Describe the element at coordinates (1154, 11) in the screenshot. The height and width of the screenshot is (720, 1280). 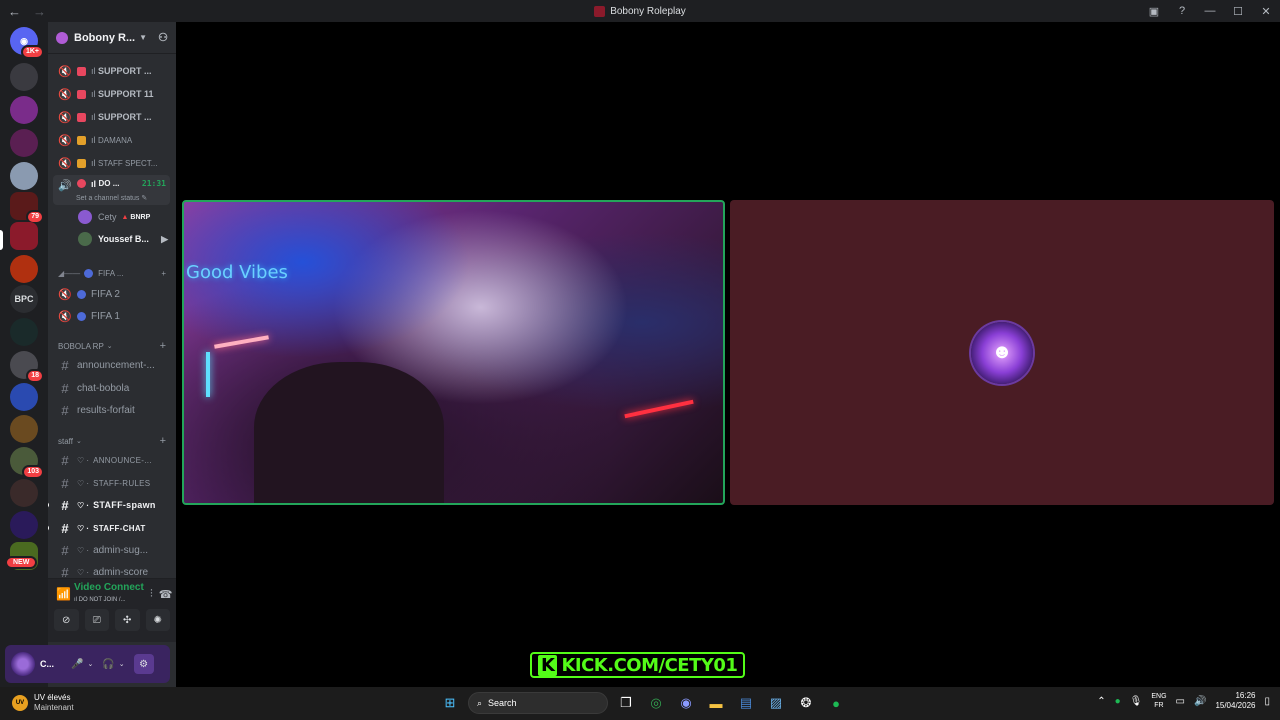
I see `inbox-icon: ▣` at that location.